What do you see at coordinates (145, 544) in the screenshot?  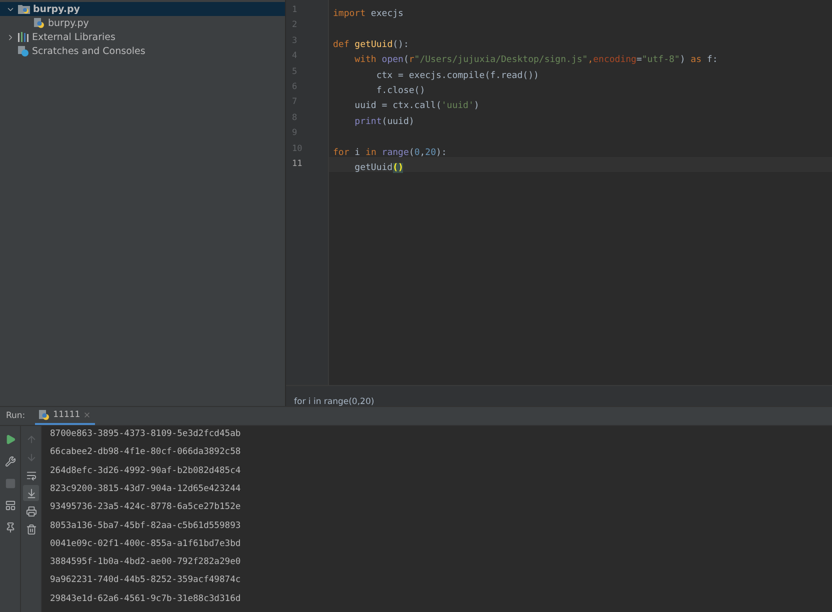 I see `output-line: 0041e09c-02f1-400c-855a-a1f61bd7e3bd` at bounding box center [145, 544].